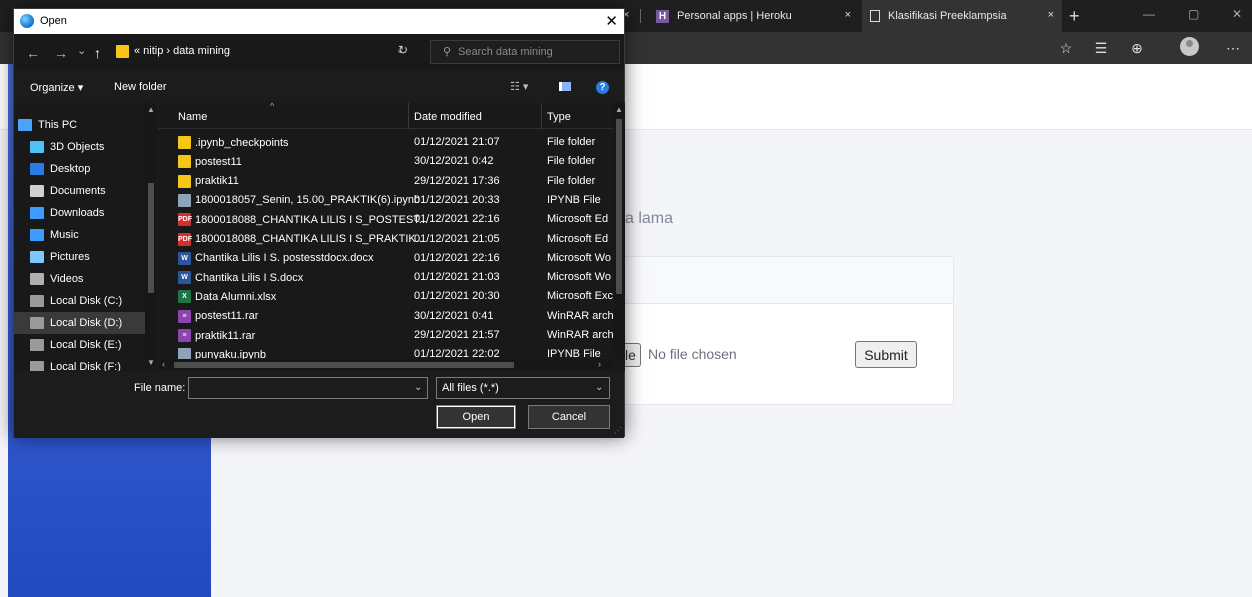 The width and height of the screenshot is (1252, 597). What do you see at coordinates (519, 86) in the screenshot?
I see `view-options-icon: ☷ ▾` at bounding box center [519, 86].